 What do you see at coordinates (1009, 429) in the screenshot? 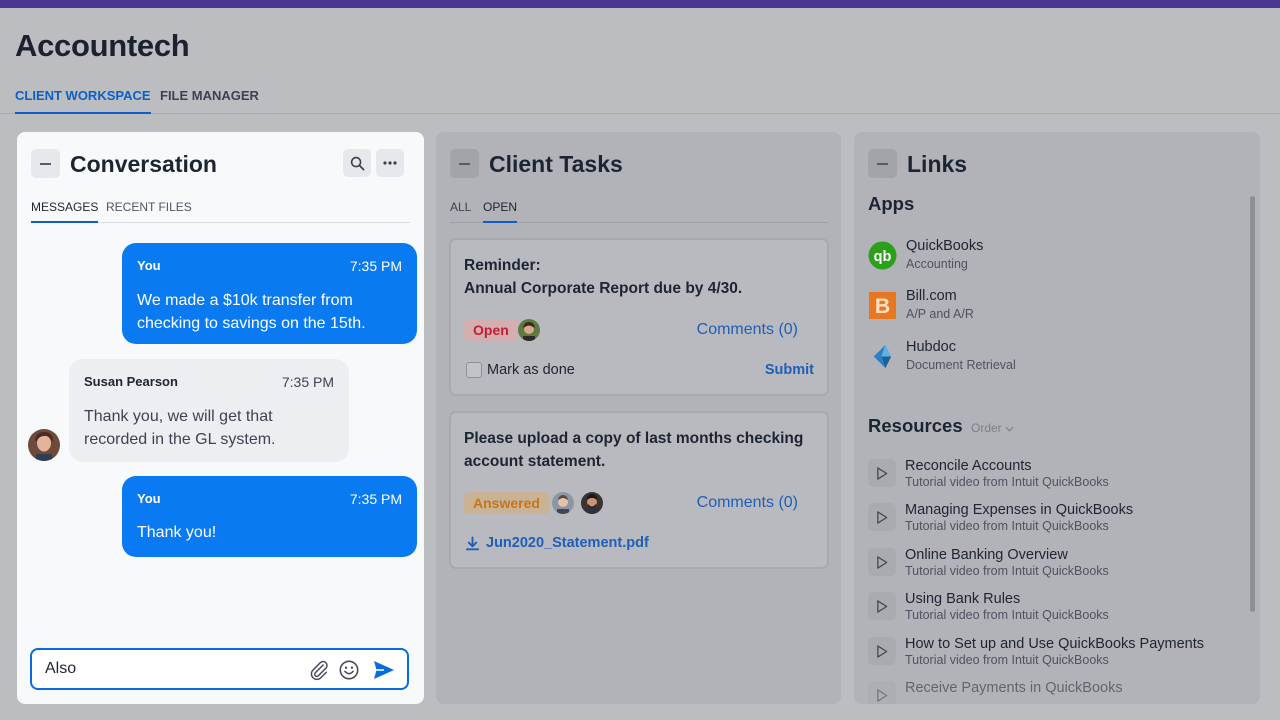
I see `chevron-down-icon` at bounding box center [1009, 429].